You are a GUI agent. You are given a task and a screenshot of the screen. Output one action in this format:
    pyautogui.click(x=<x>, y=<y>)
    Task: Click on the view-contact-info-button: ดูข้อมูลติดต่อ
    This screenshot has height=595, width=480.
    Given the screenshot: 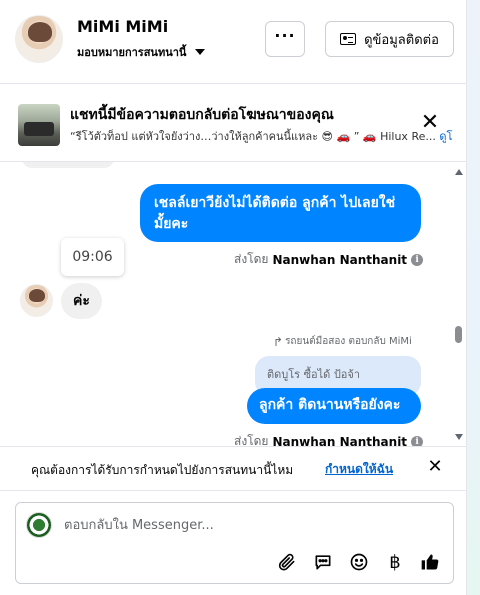 What is the action you would take?
    pyautogui.click(x=389, y=39)
    